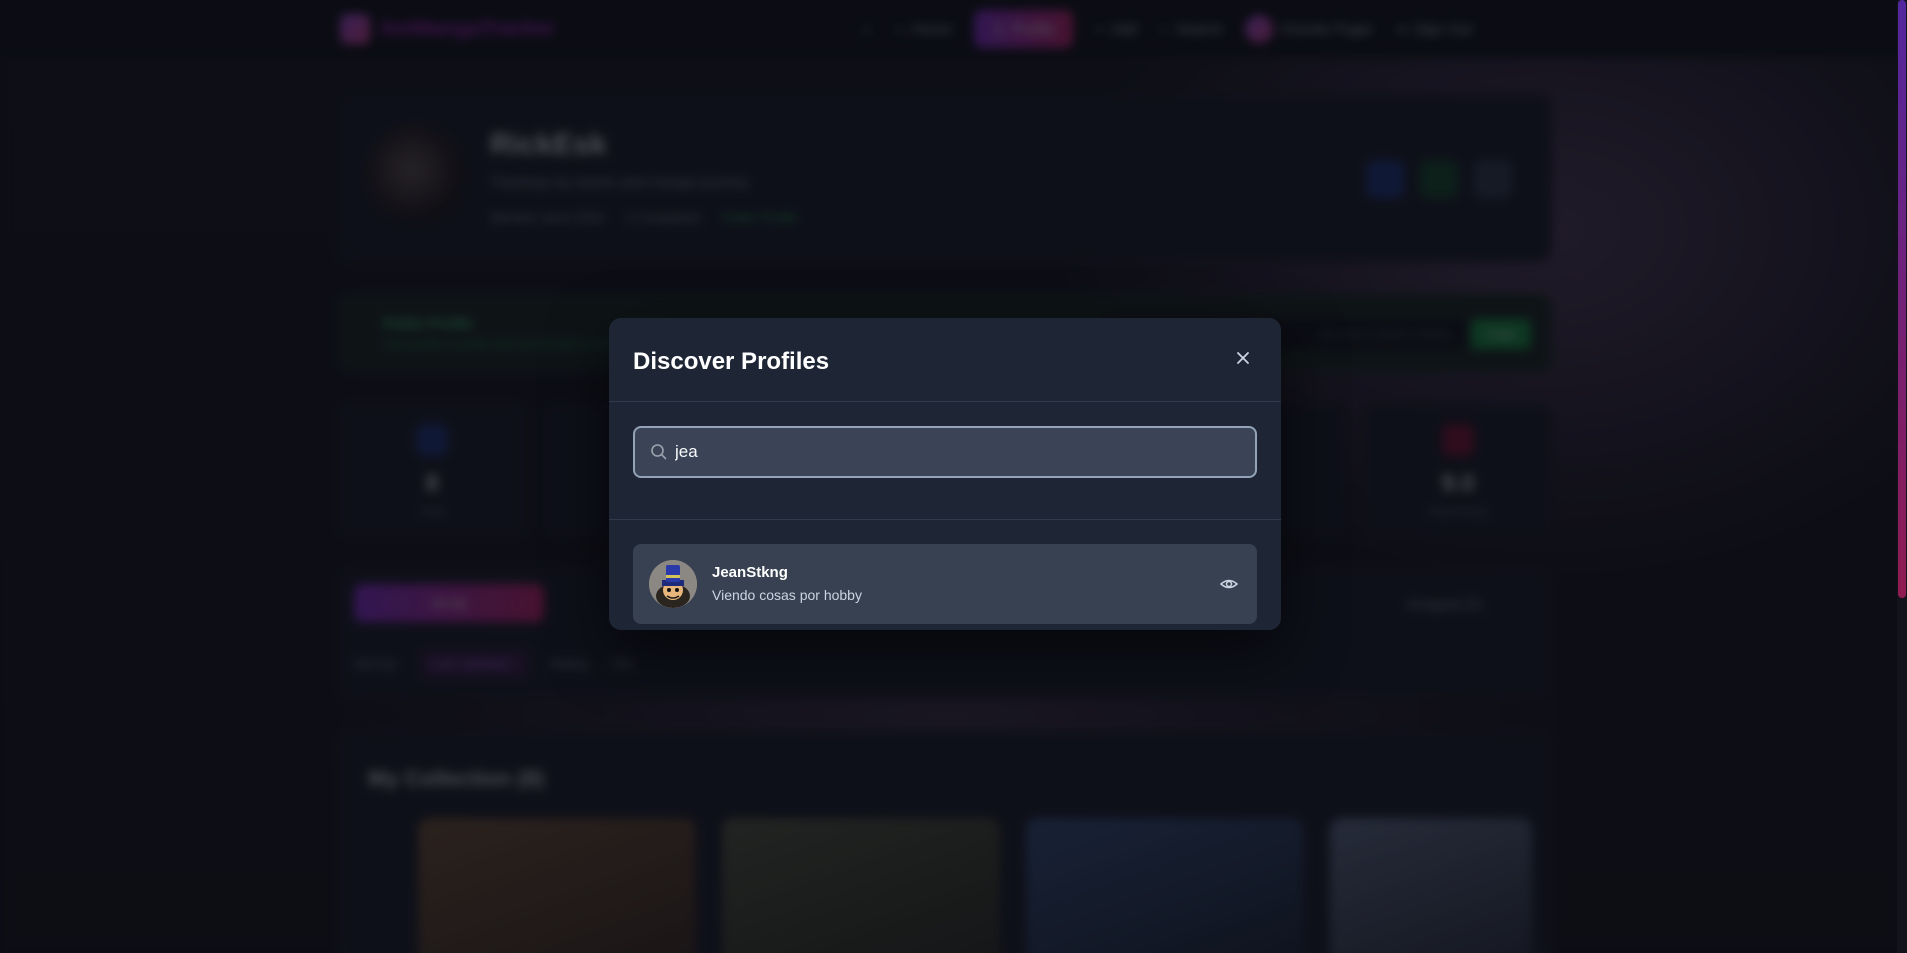  I want to click on search-section, so click(945, 461).